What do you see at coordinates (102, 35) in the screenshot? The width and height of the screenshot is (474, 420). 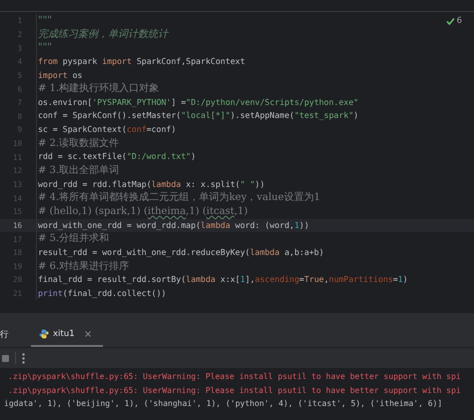 I see `code-line: 完成练习案例，单词计数统计` at bounding box center [102, 35].